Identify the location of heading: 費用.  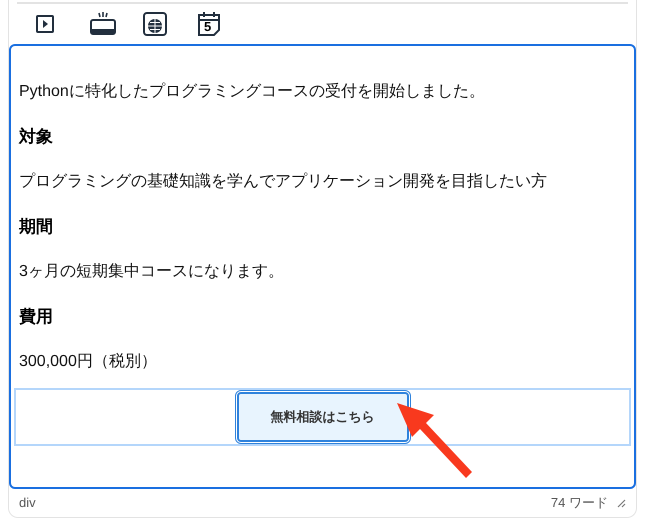
(36, 317).